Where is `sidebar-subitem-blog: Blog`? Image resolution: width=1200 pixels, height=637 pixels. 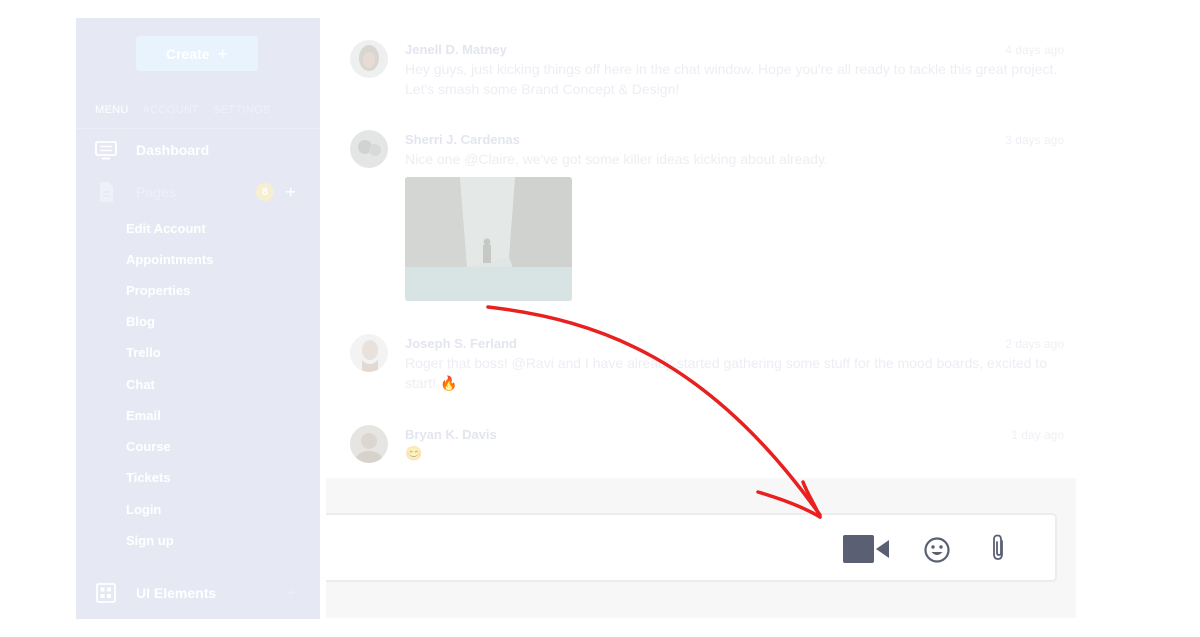
sidebar-subitem-blog: Blog is located at coordinates (140, 321).